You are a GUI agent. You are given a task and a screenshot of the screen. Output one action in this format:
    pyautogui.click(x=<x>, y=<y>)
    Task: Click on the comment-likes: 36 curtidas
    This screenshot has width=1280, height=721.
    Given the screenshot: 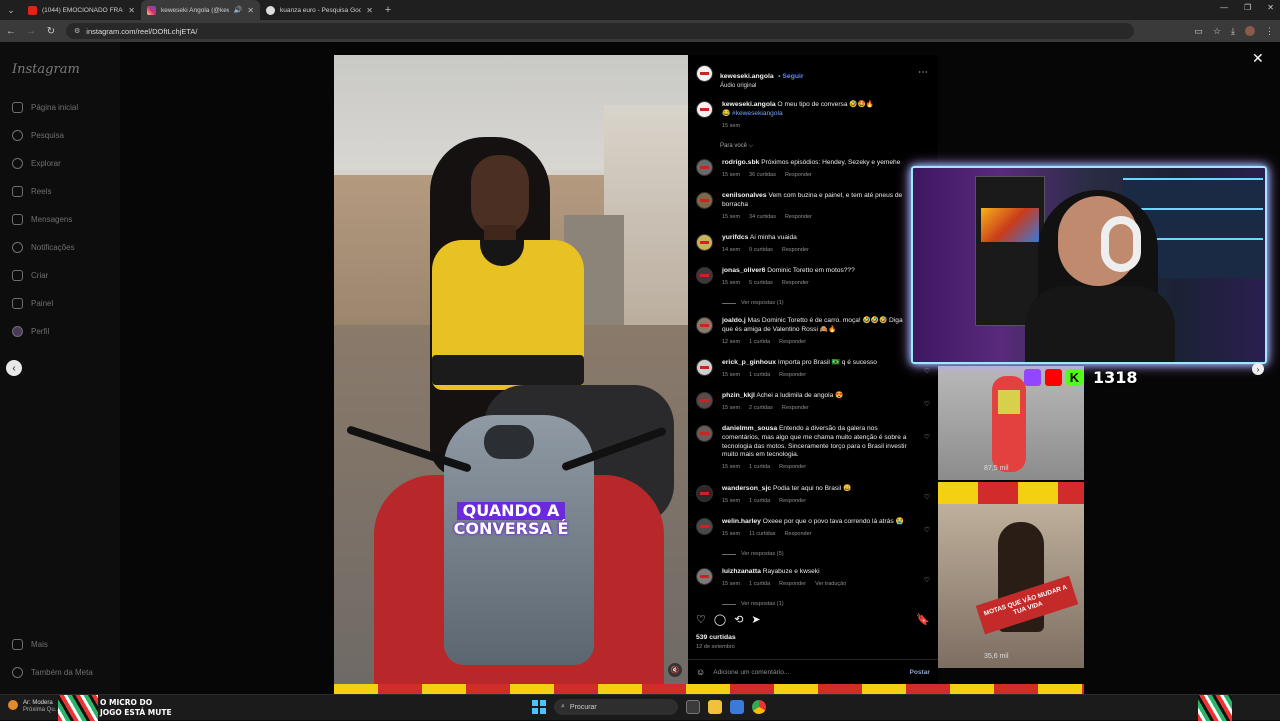 What is the action you would take?
    pyautogui.click(x=762, y=175)
    